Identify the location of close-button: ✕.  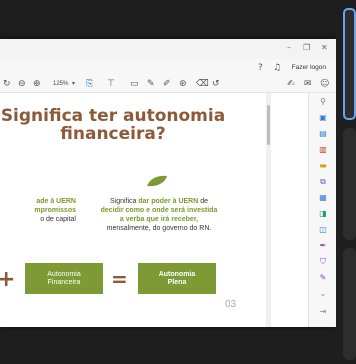
(324, 47).